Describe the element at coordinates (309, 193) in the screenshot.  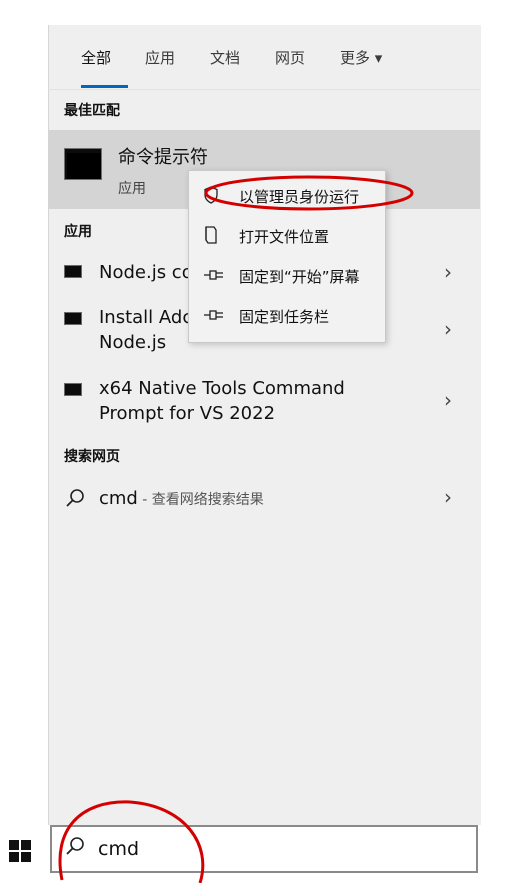
I see `annotation-circle-run-as-admin` at that location.